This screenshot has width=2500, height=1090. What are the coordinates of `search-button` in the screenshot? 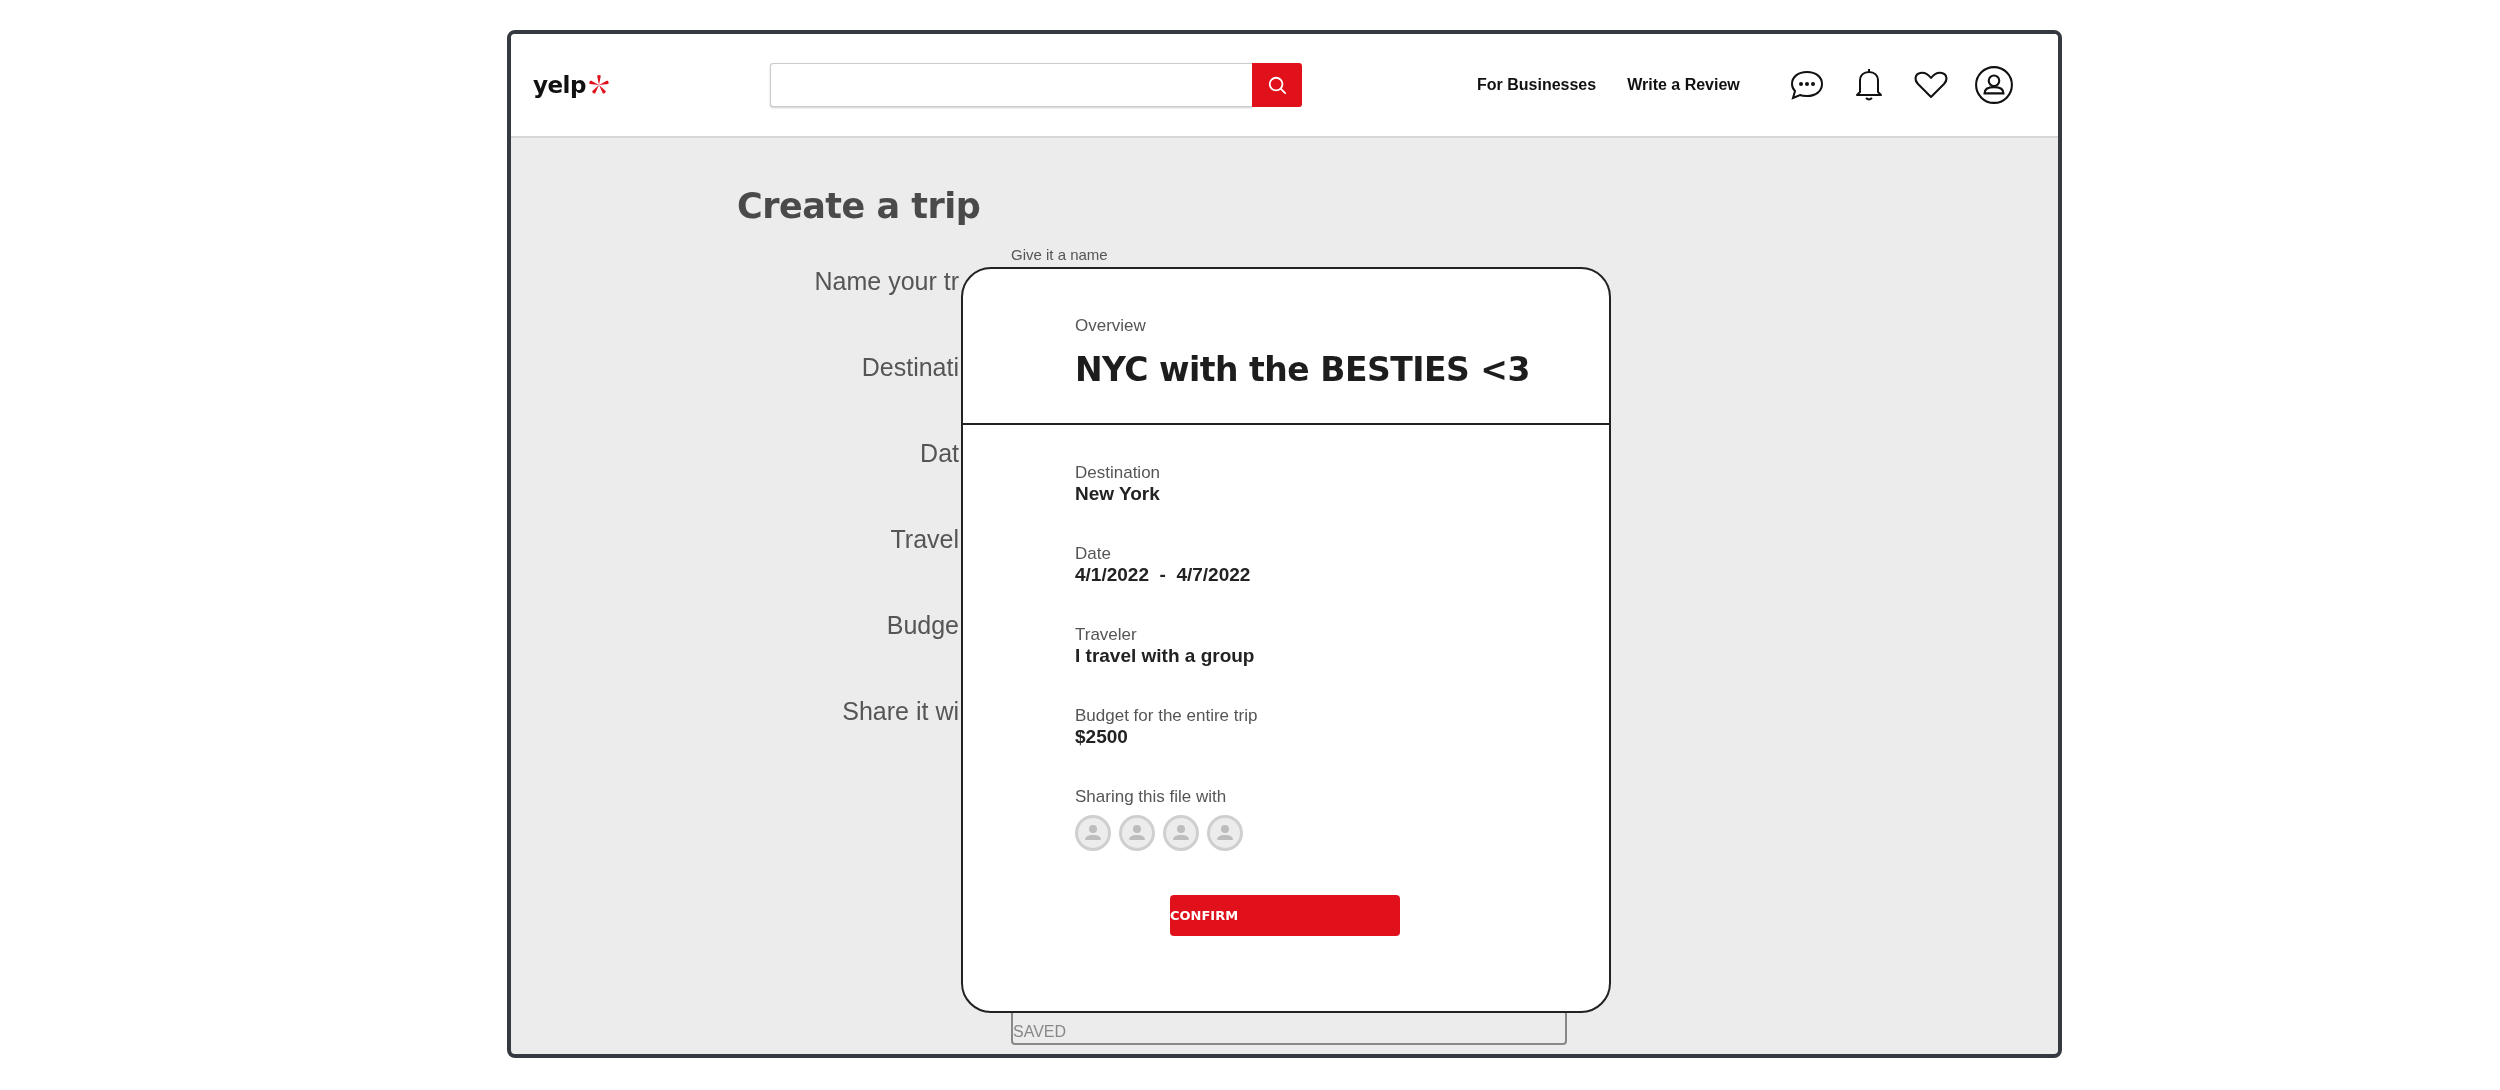 It's located at (1277, 85).